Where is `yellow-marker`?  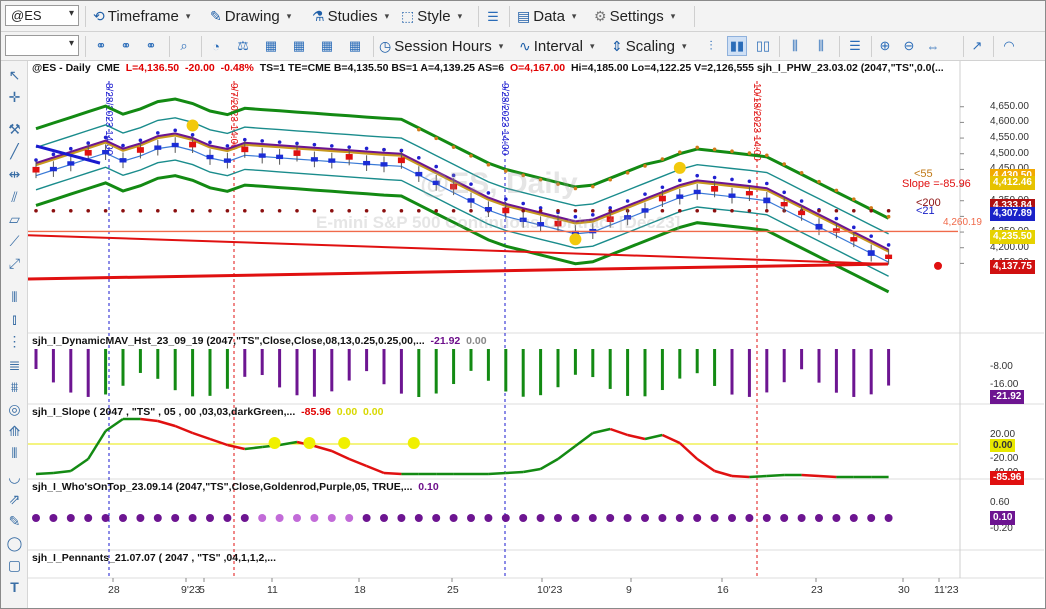
yellow-marker is located at coordinates (192, 125).